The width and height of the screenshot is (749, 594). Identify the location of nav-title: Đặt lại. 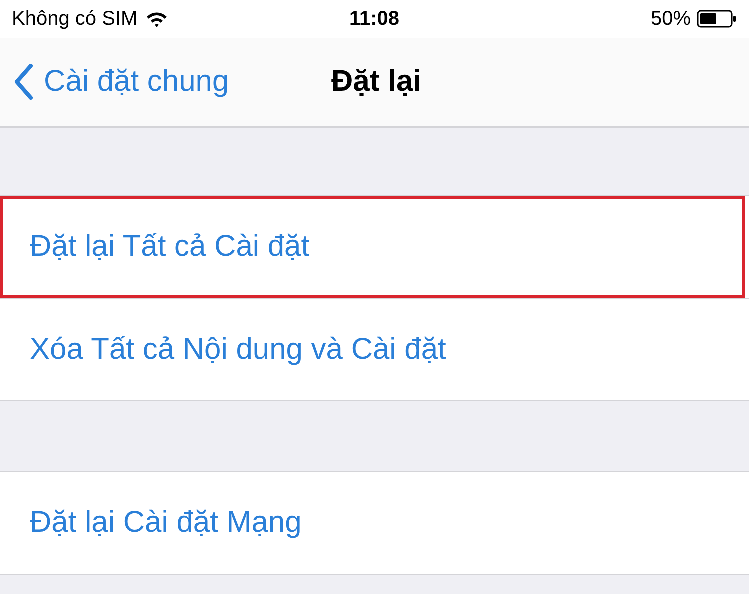
(376, 82).